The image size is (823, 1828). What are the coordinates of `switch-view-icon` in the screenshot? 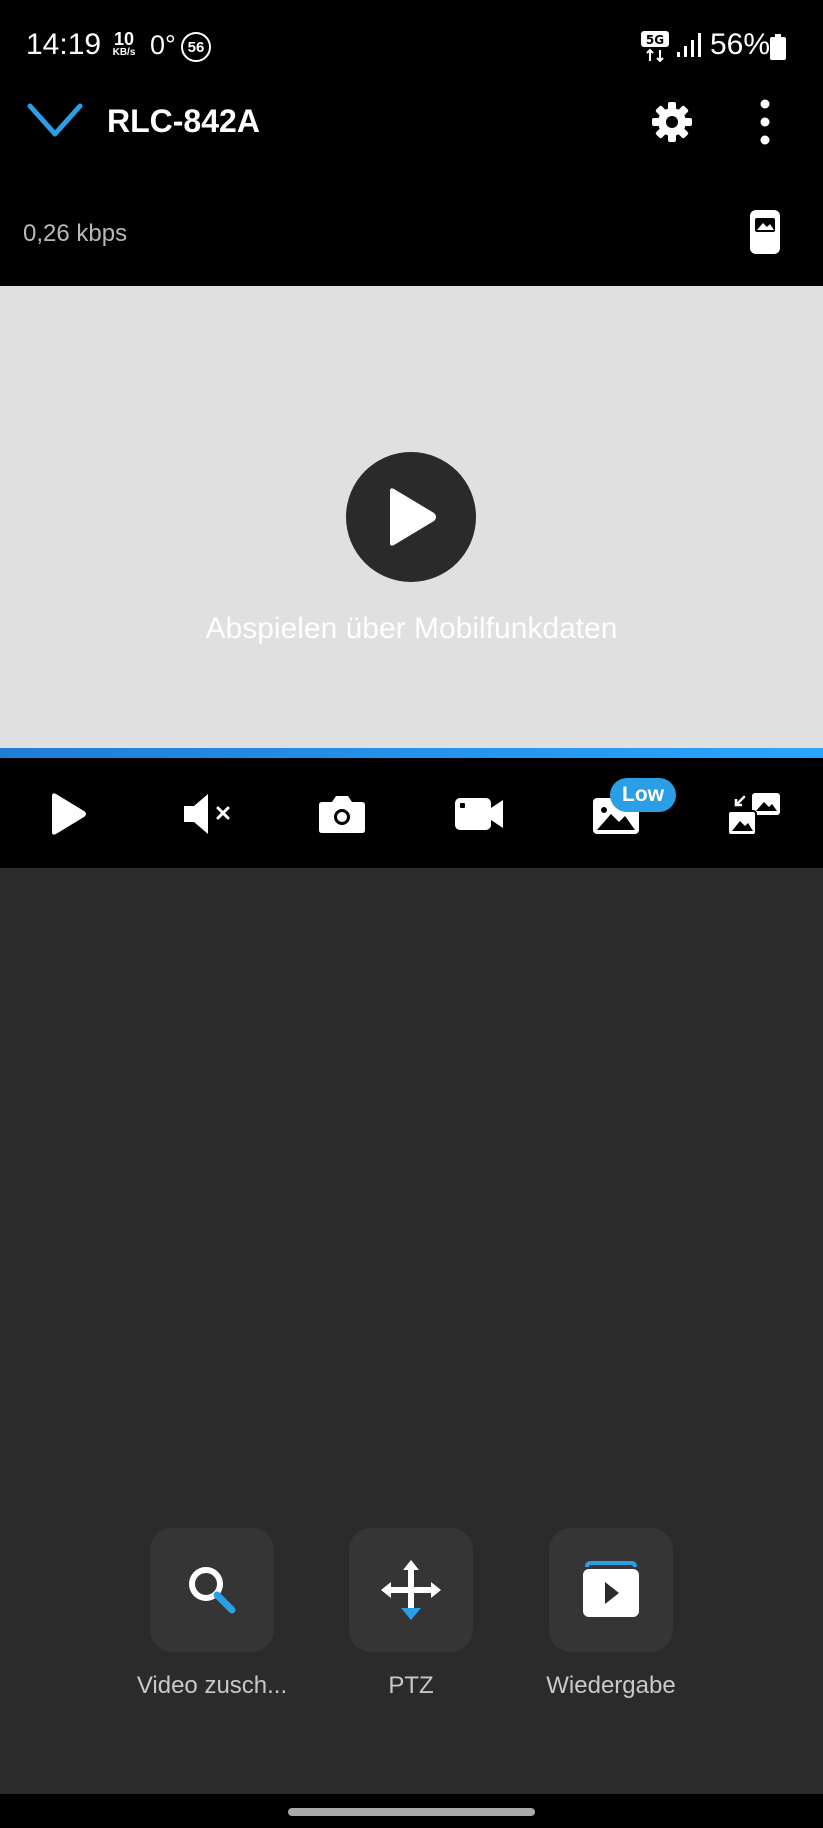 It's located at (753, 814).